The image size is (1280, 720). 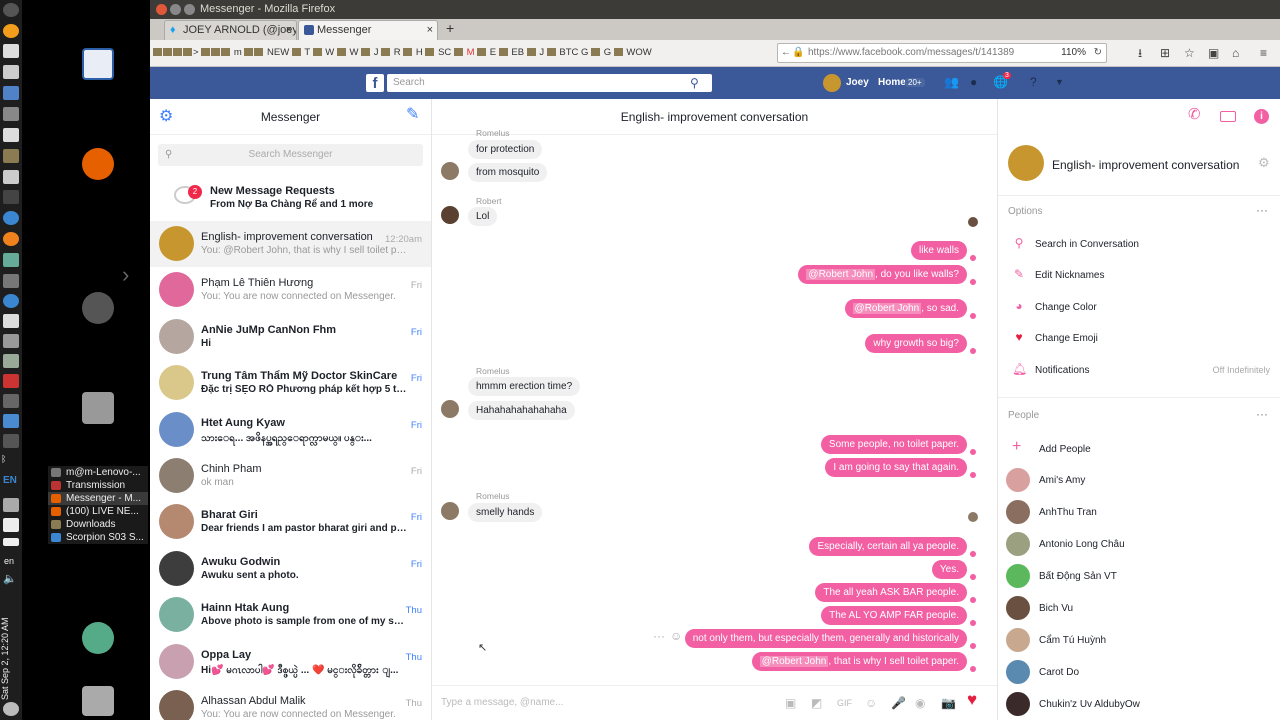 What do you see at coordinates (920, 703) in the screenshot?
I see `payment-icon: ◉` at bounding box center [920, 703].